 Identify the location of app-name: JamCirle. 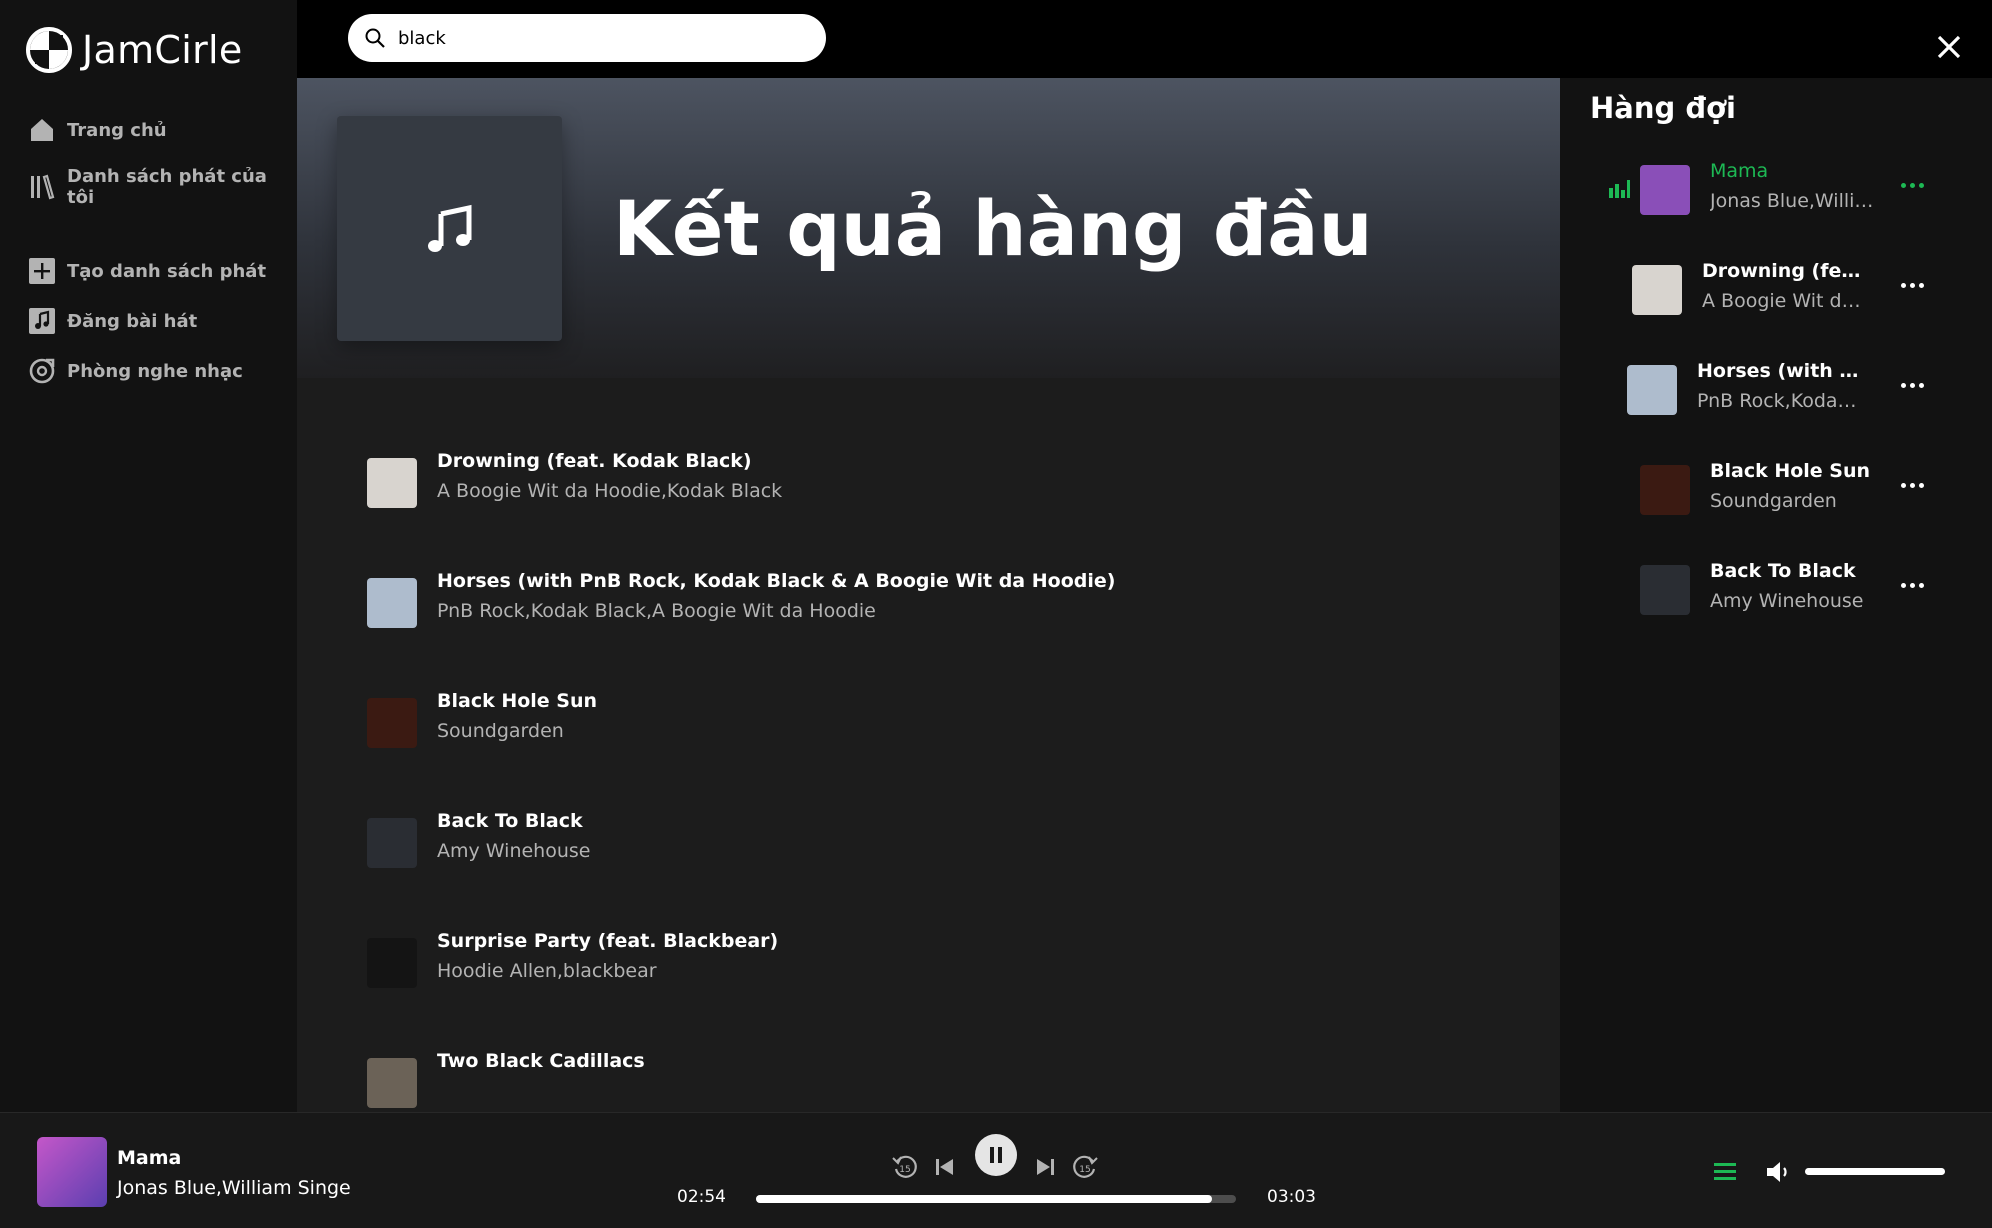
(162, 50).